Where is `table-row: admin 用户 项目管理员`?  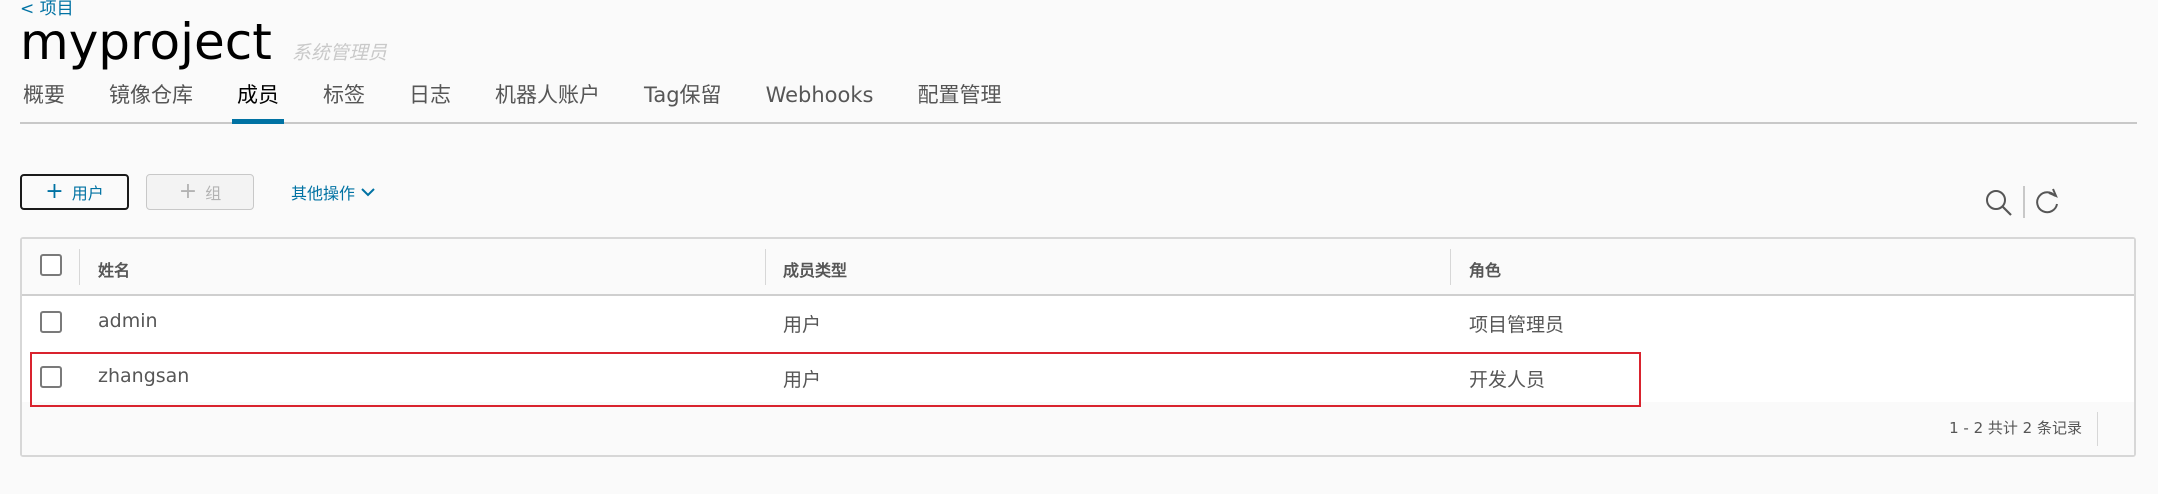
table-row: admin 用户 项目管理员 is located at coordinates (1078, 324).